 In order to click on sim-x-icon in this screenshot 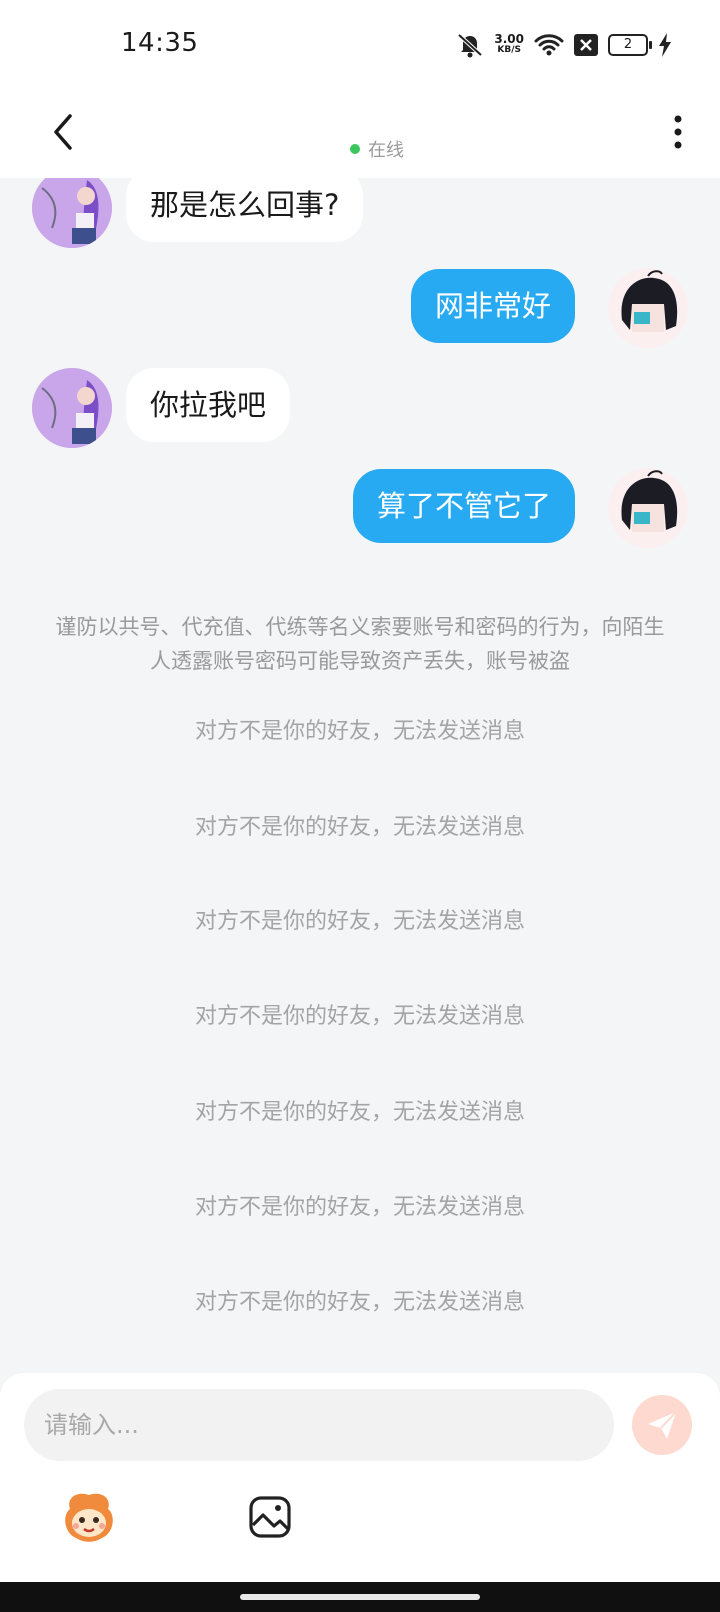, I will do `click(586, 45)`.